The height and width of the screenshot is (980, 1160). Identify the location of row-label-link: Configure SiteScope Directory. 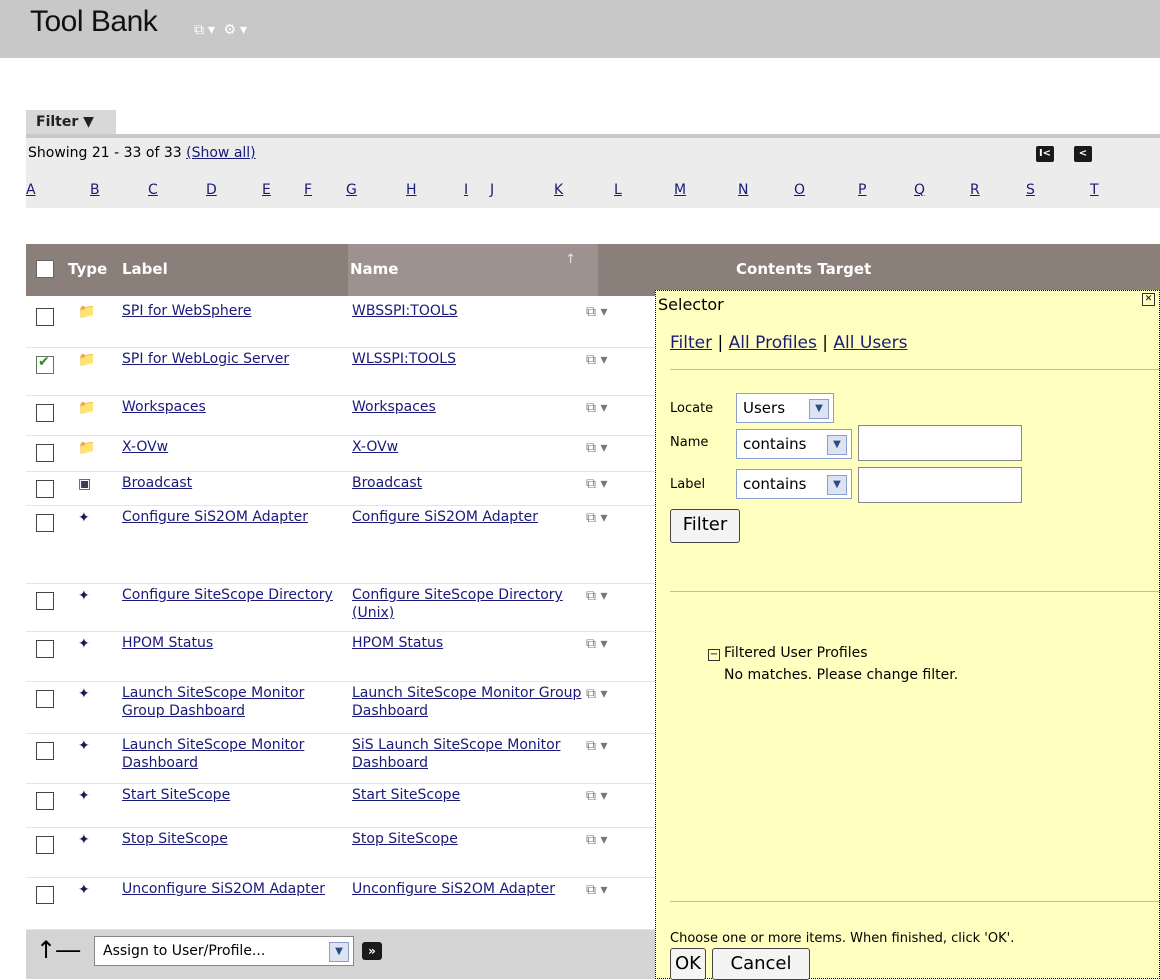
(232, 595).